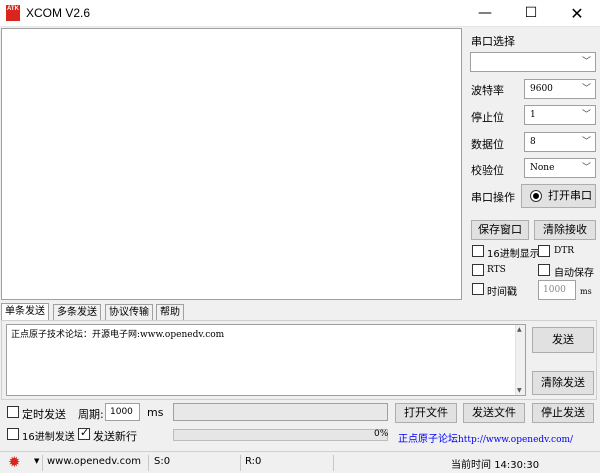  Describe the element at coordinates (84, 433) in the screenshot. I see `newline-checkbox` at that location.